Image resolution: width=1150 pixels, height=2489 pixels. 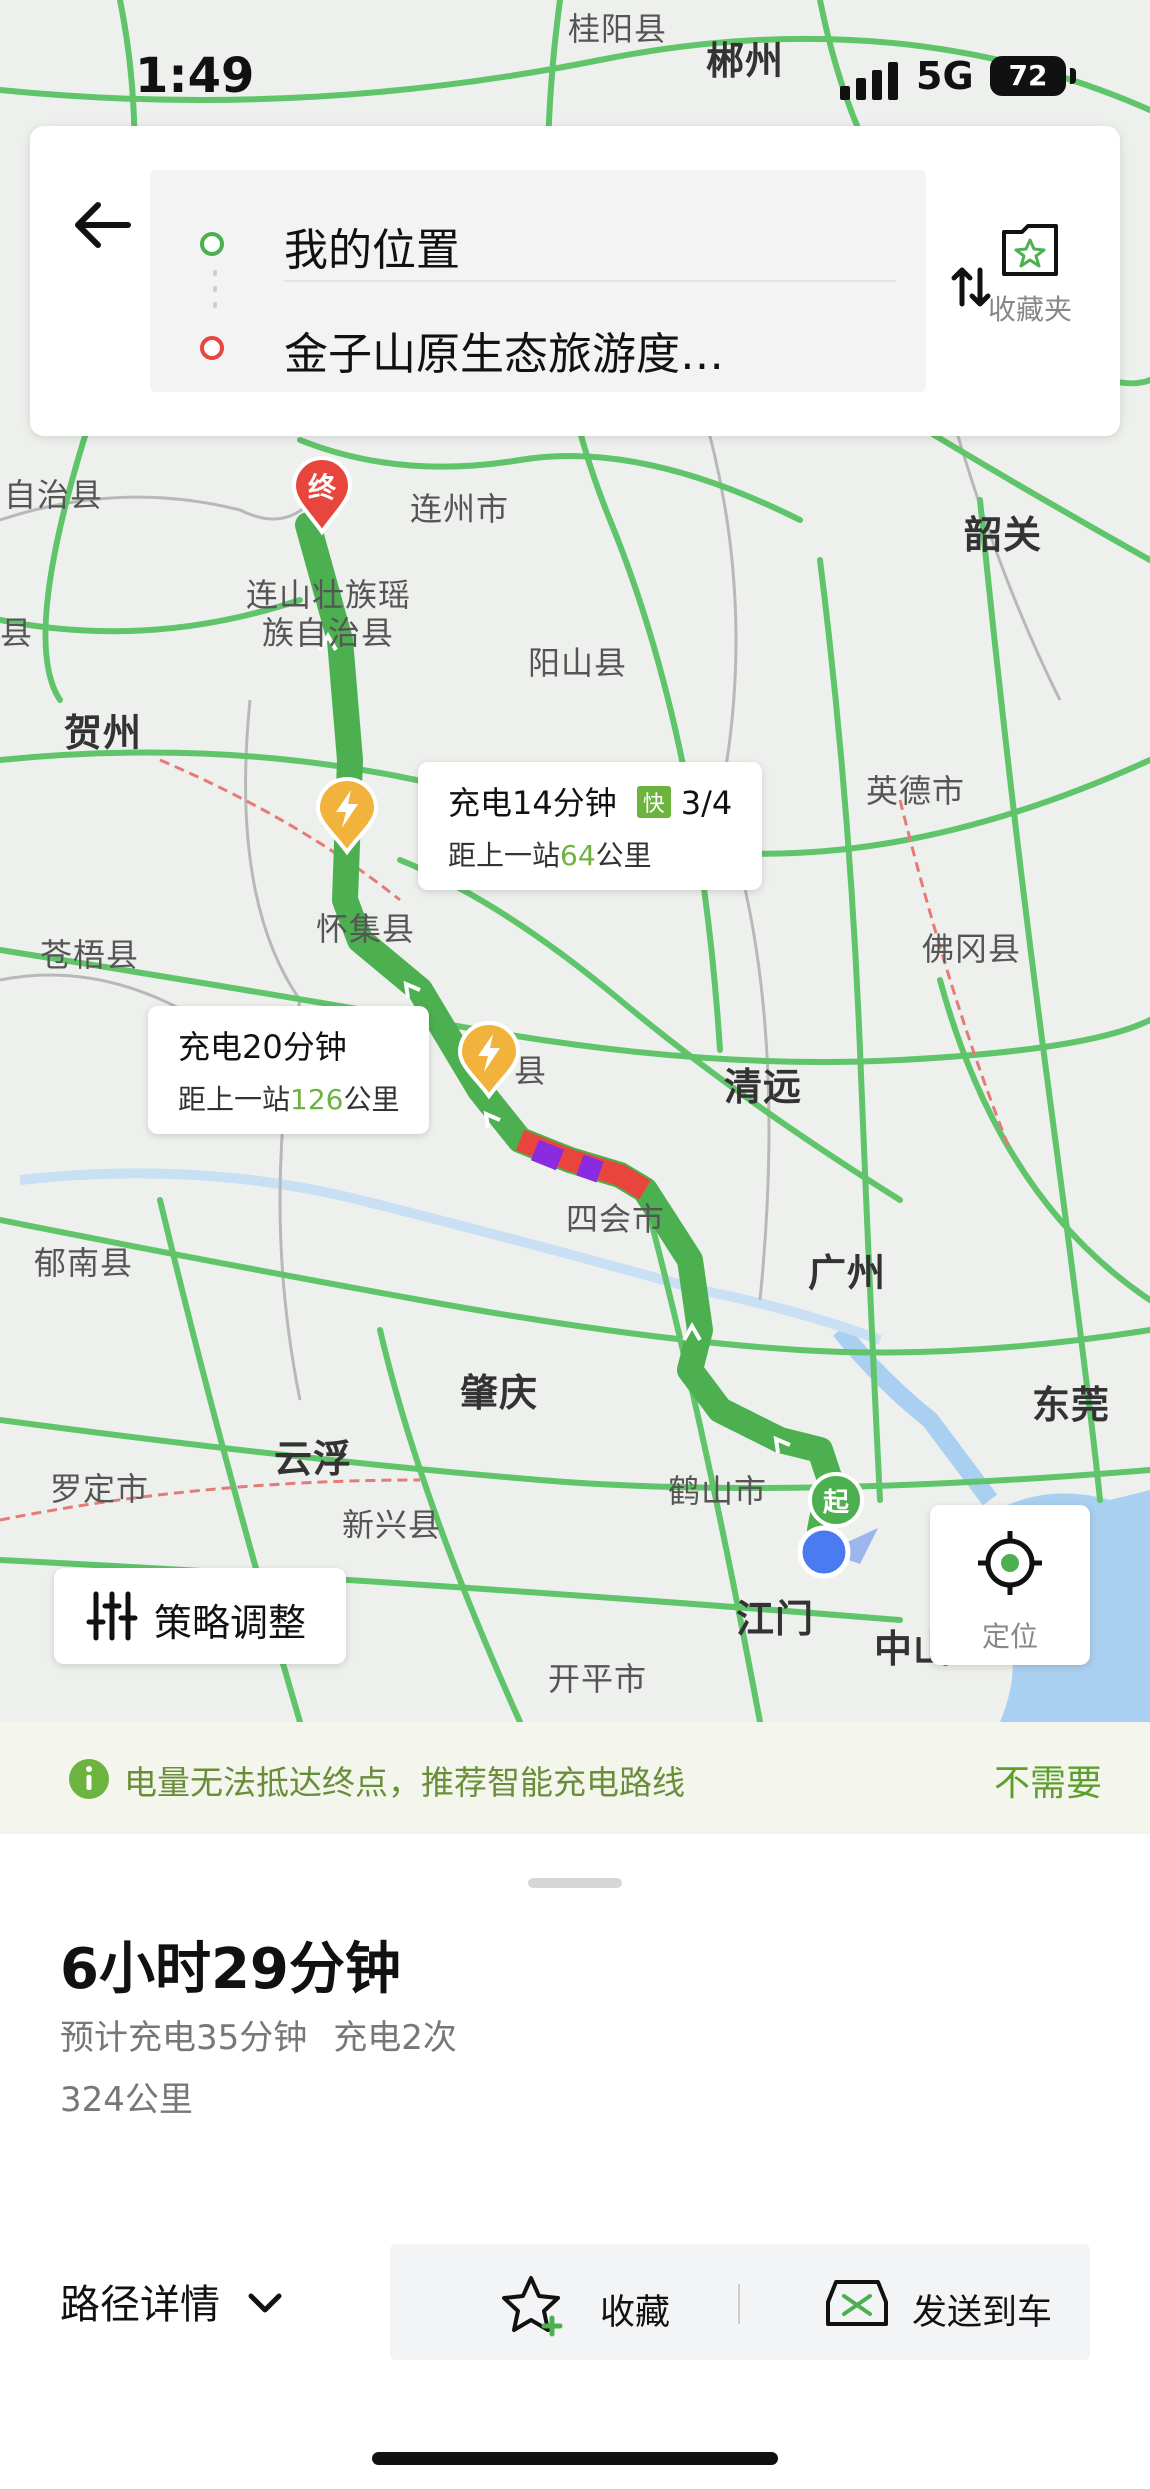 I want to click on charge-duration: 充电20分钟, so click(x=262, y=1047).